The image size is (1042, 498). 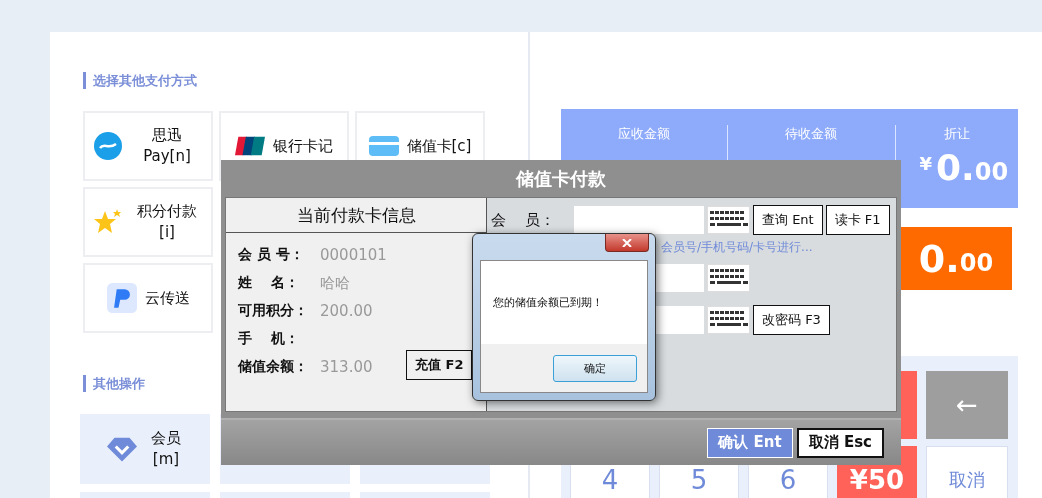 What do you see at coordinates (353, 255) in the screenshot?
I see `field-value: 0000101` at bounding box center [353, 255].